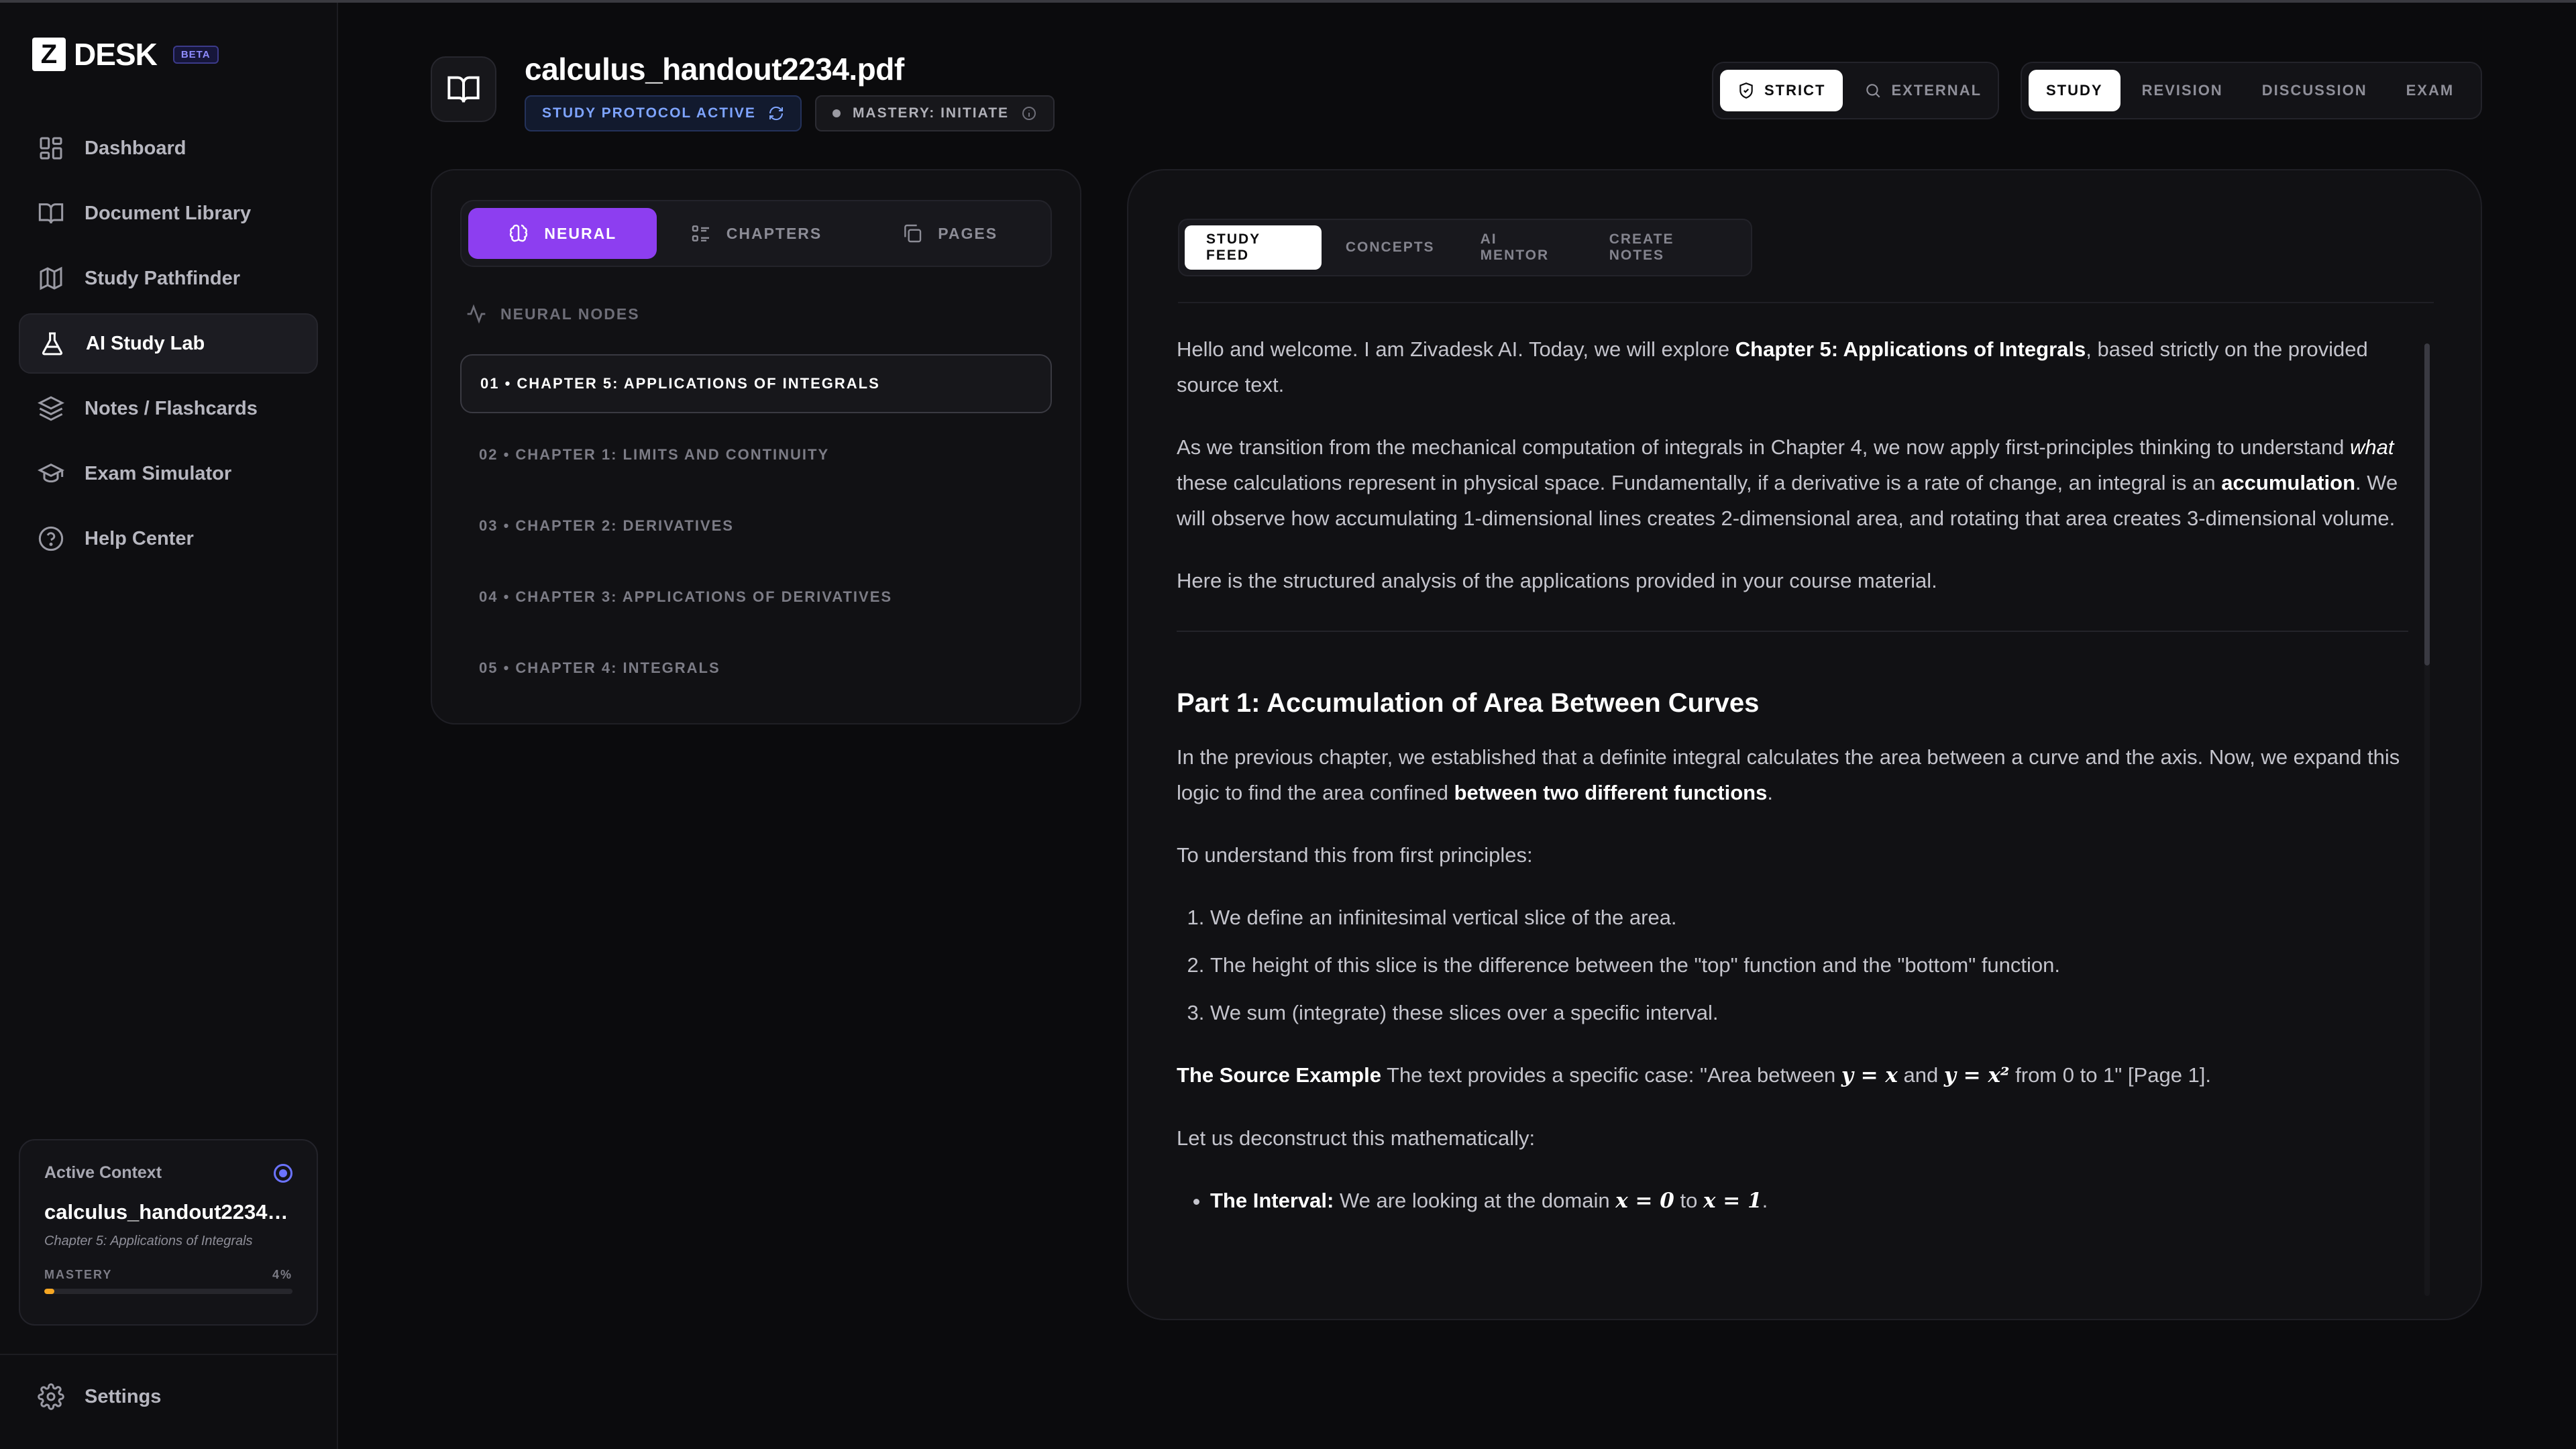 This screenshot has width=2576, height=1449. What do you see at coordinates (52, 344) in the screenshot?
I see `flask-icon` at bounding box center [52, 344].